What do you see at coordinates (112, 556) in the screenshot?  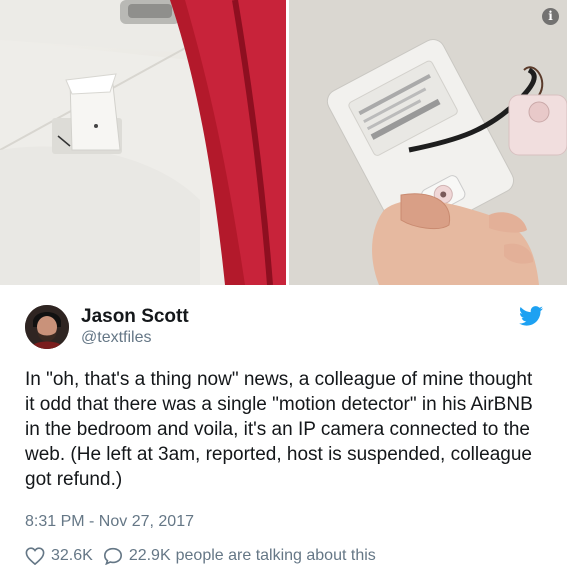 I see `reply-bubble-icon` at bounding box center [112, 556].